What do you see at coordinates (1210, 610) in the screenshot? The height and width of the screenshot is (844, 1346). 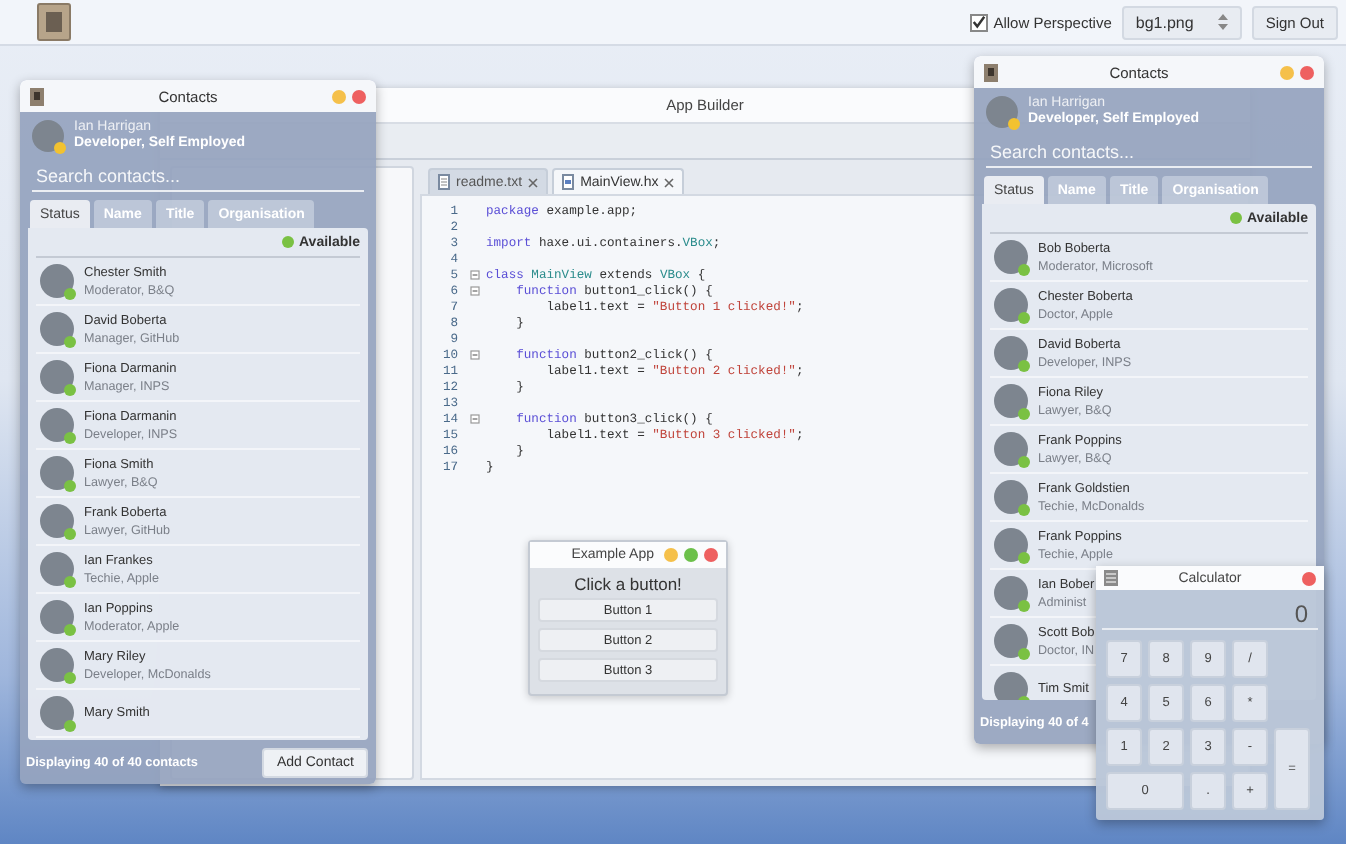 I see `calculator-display: 0` at bounding box center [1210, 610].